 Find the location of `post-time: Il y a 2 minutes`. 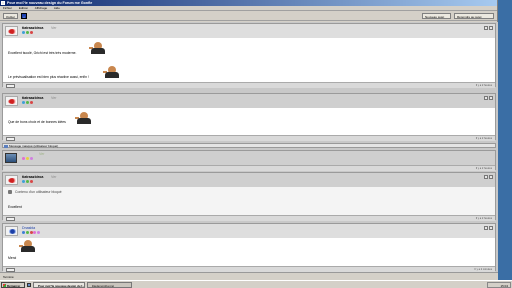

post-time: Il y a 2 minutes is located at coordinates (483, 269).